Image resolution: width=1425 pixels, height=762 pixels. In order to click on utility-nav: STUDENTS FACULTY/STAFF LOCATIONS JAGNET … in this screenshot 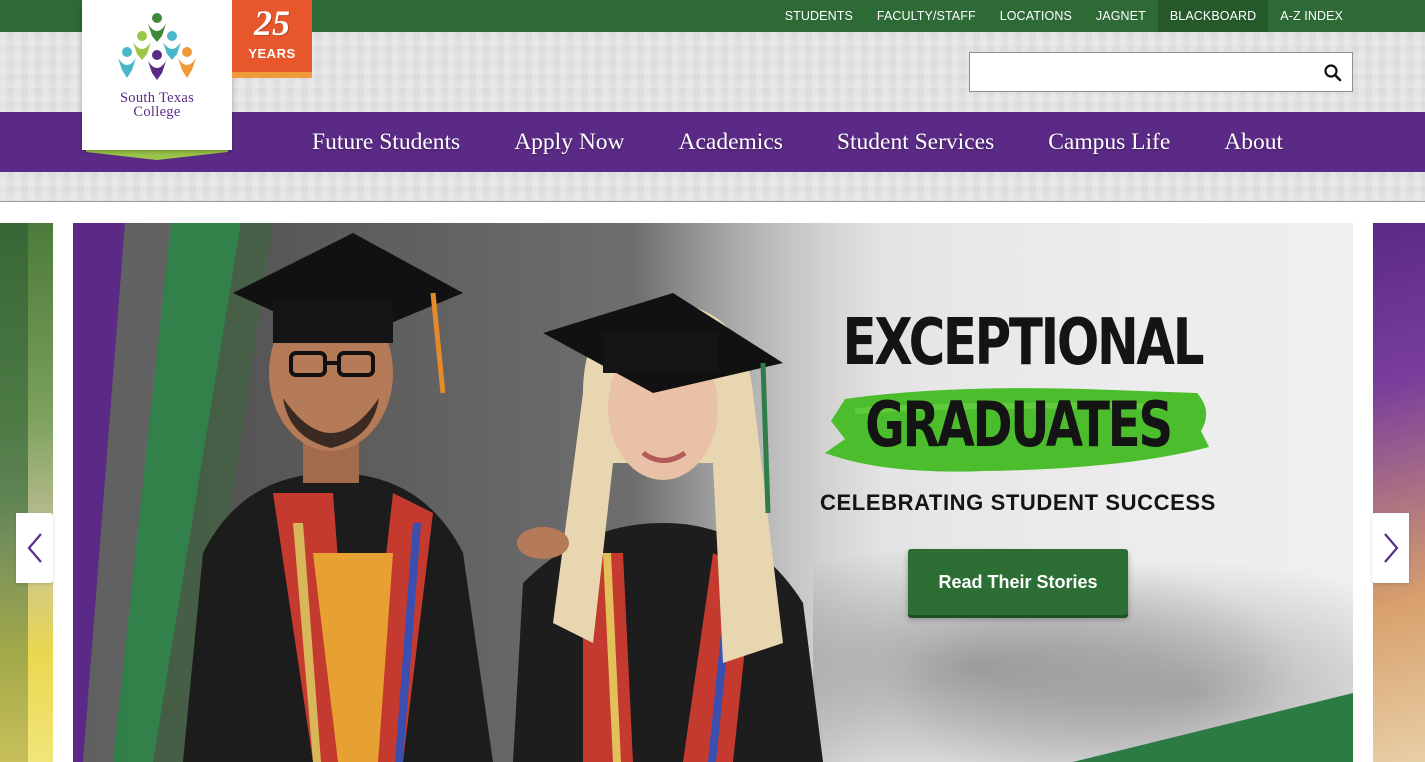, I will do `click(1064, 16)`.